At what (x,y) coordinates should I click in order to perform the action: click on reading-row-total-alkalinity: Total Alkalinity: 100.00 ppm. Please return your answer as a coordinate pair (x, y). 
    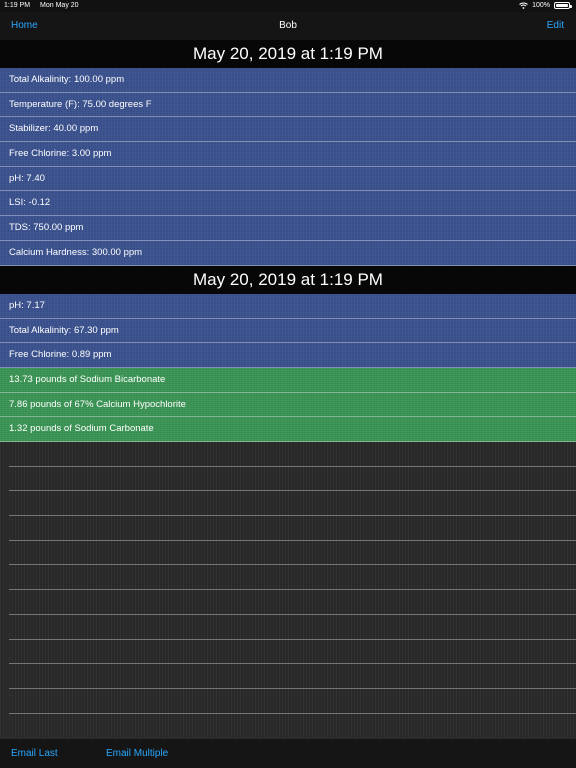
    Looking at the image, I should click on (288, 80).